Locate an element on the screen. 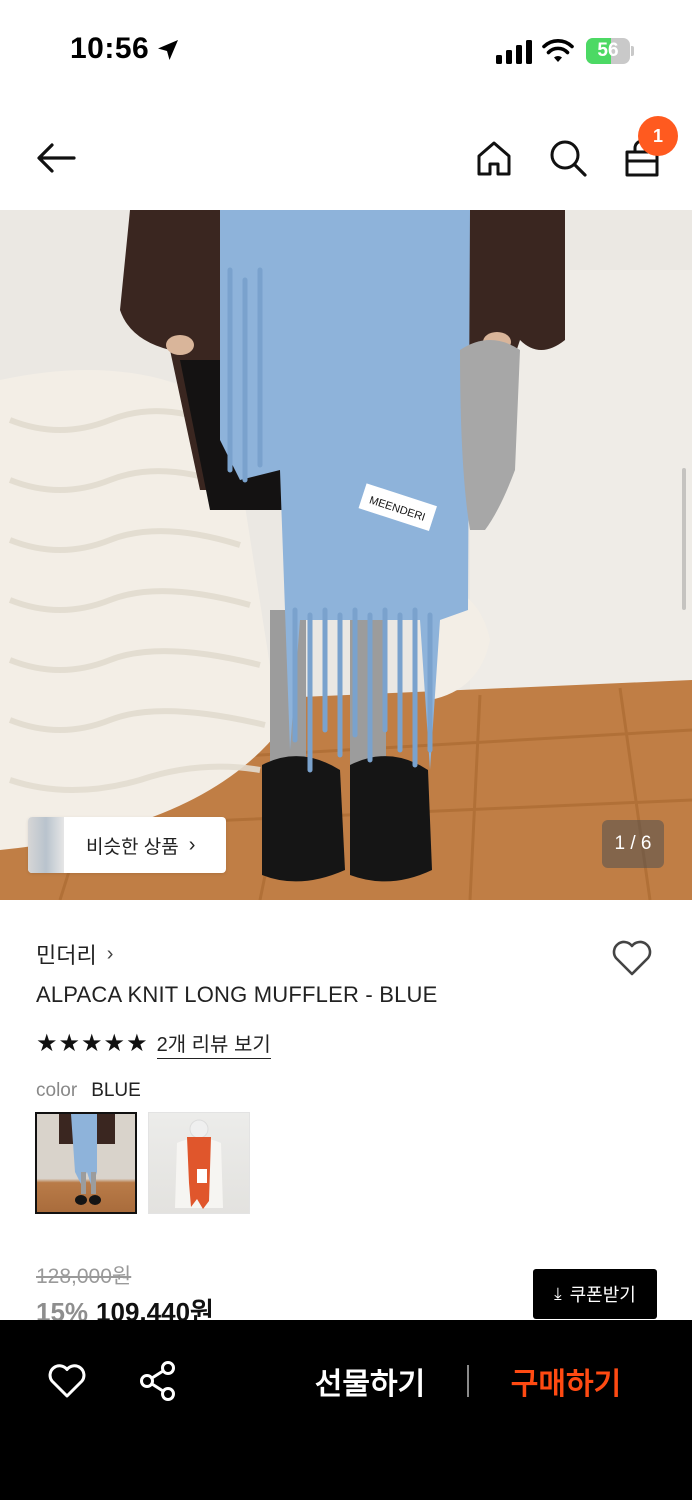  price-row: 15% 109,440원 is located at coordinates (125, 1307).